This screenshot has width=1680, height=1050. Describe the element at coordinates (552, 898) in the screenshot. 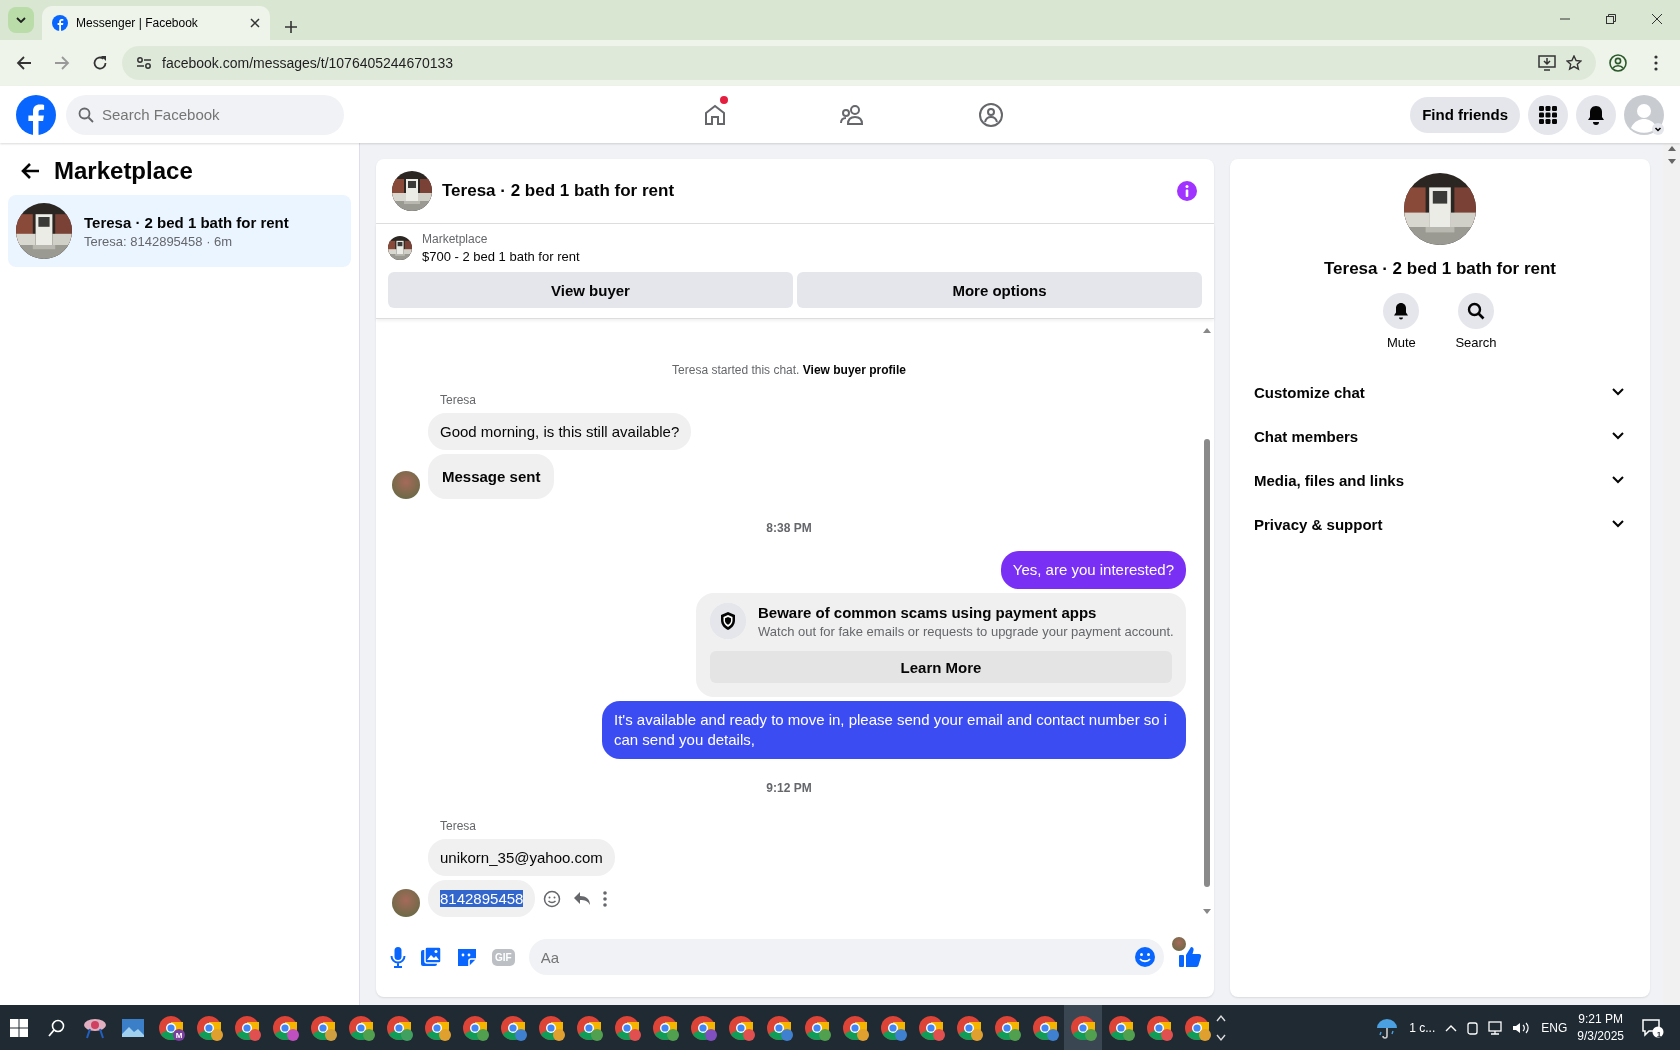

I see `smiley-icon` at that location.